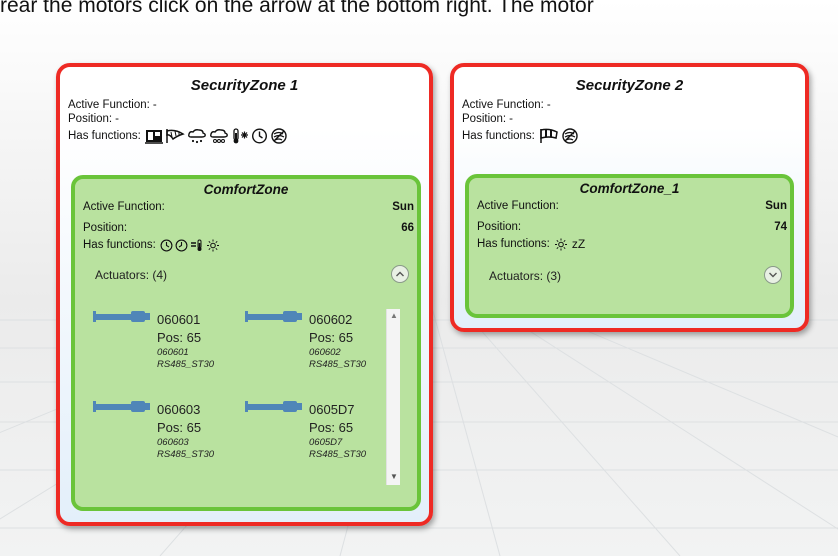 This screenshot has height=556, width=838. Describe the element at coordinates (175, 136) in the screenshot. I see `awning-icon` at that location.